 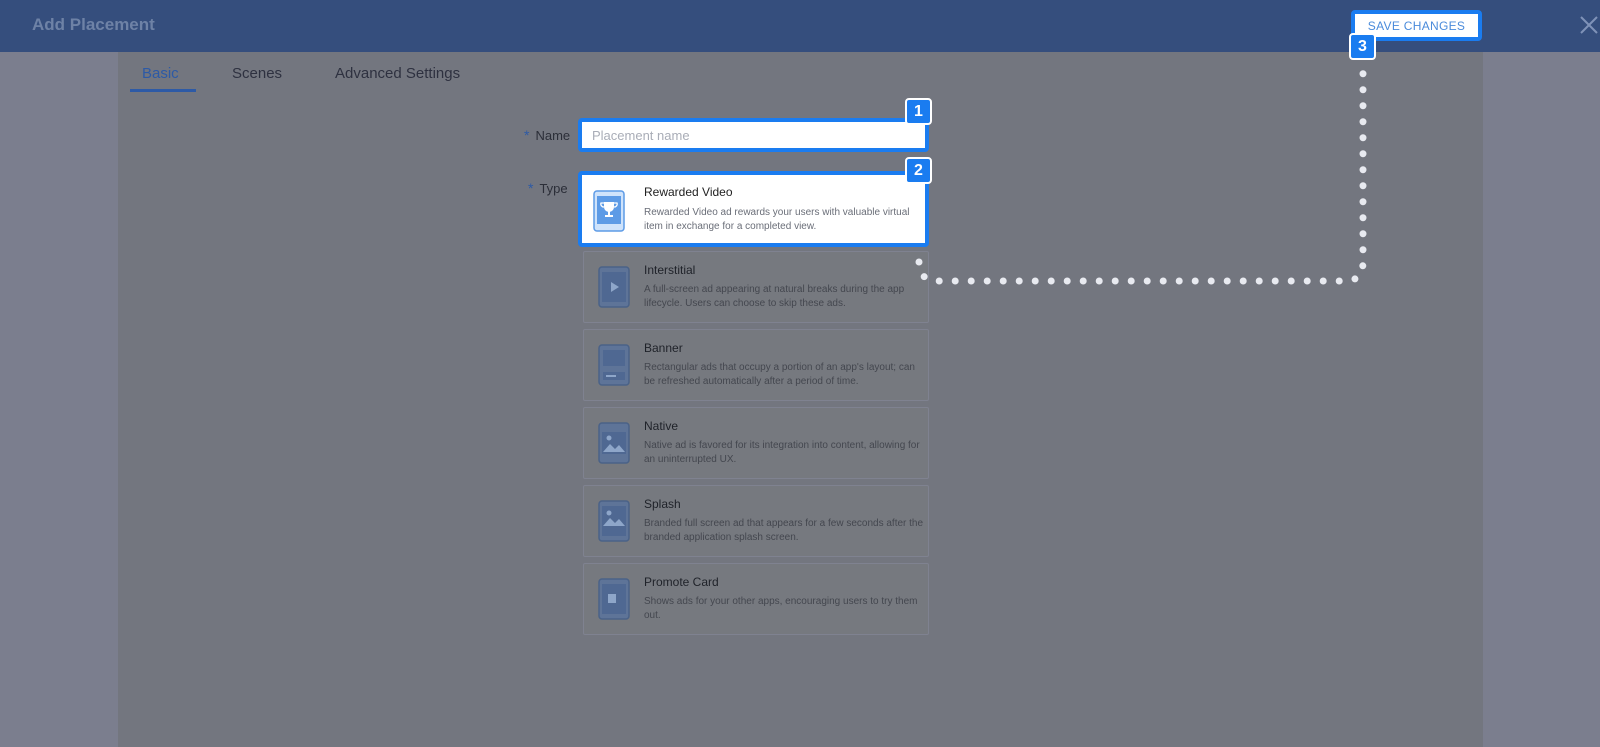 I want to click on page-title: Add Placement, so click(x=93, y=24).